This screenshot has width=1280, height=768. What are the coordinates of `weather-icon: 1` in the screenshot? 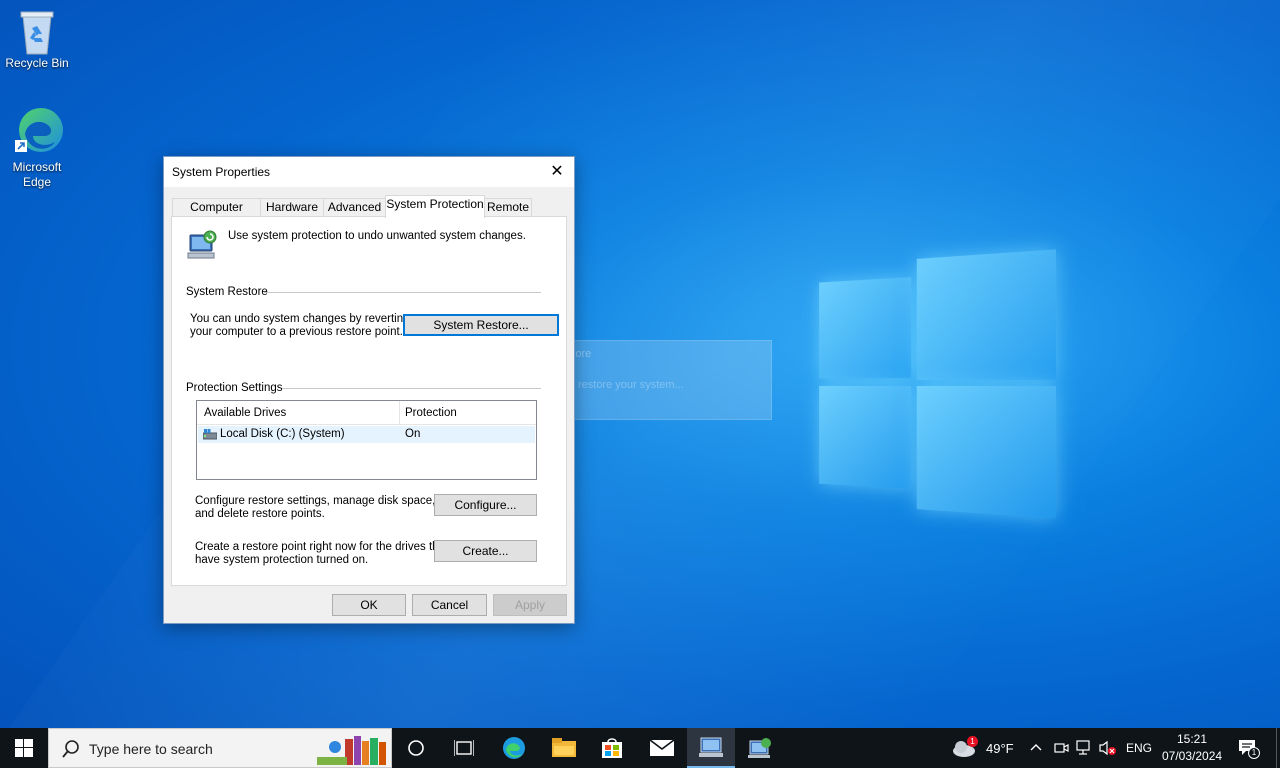 It's located at (965, 747).